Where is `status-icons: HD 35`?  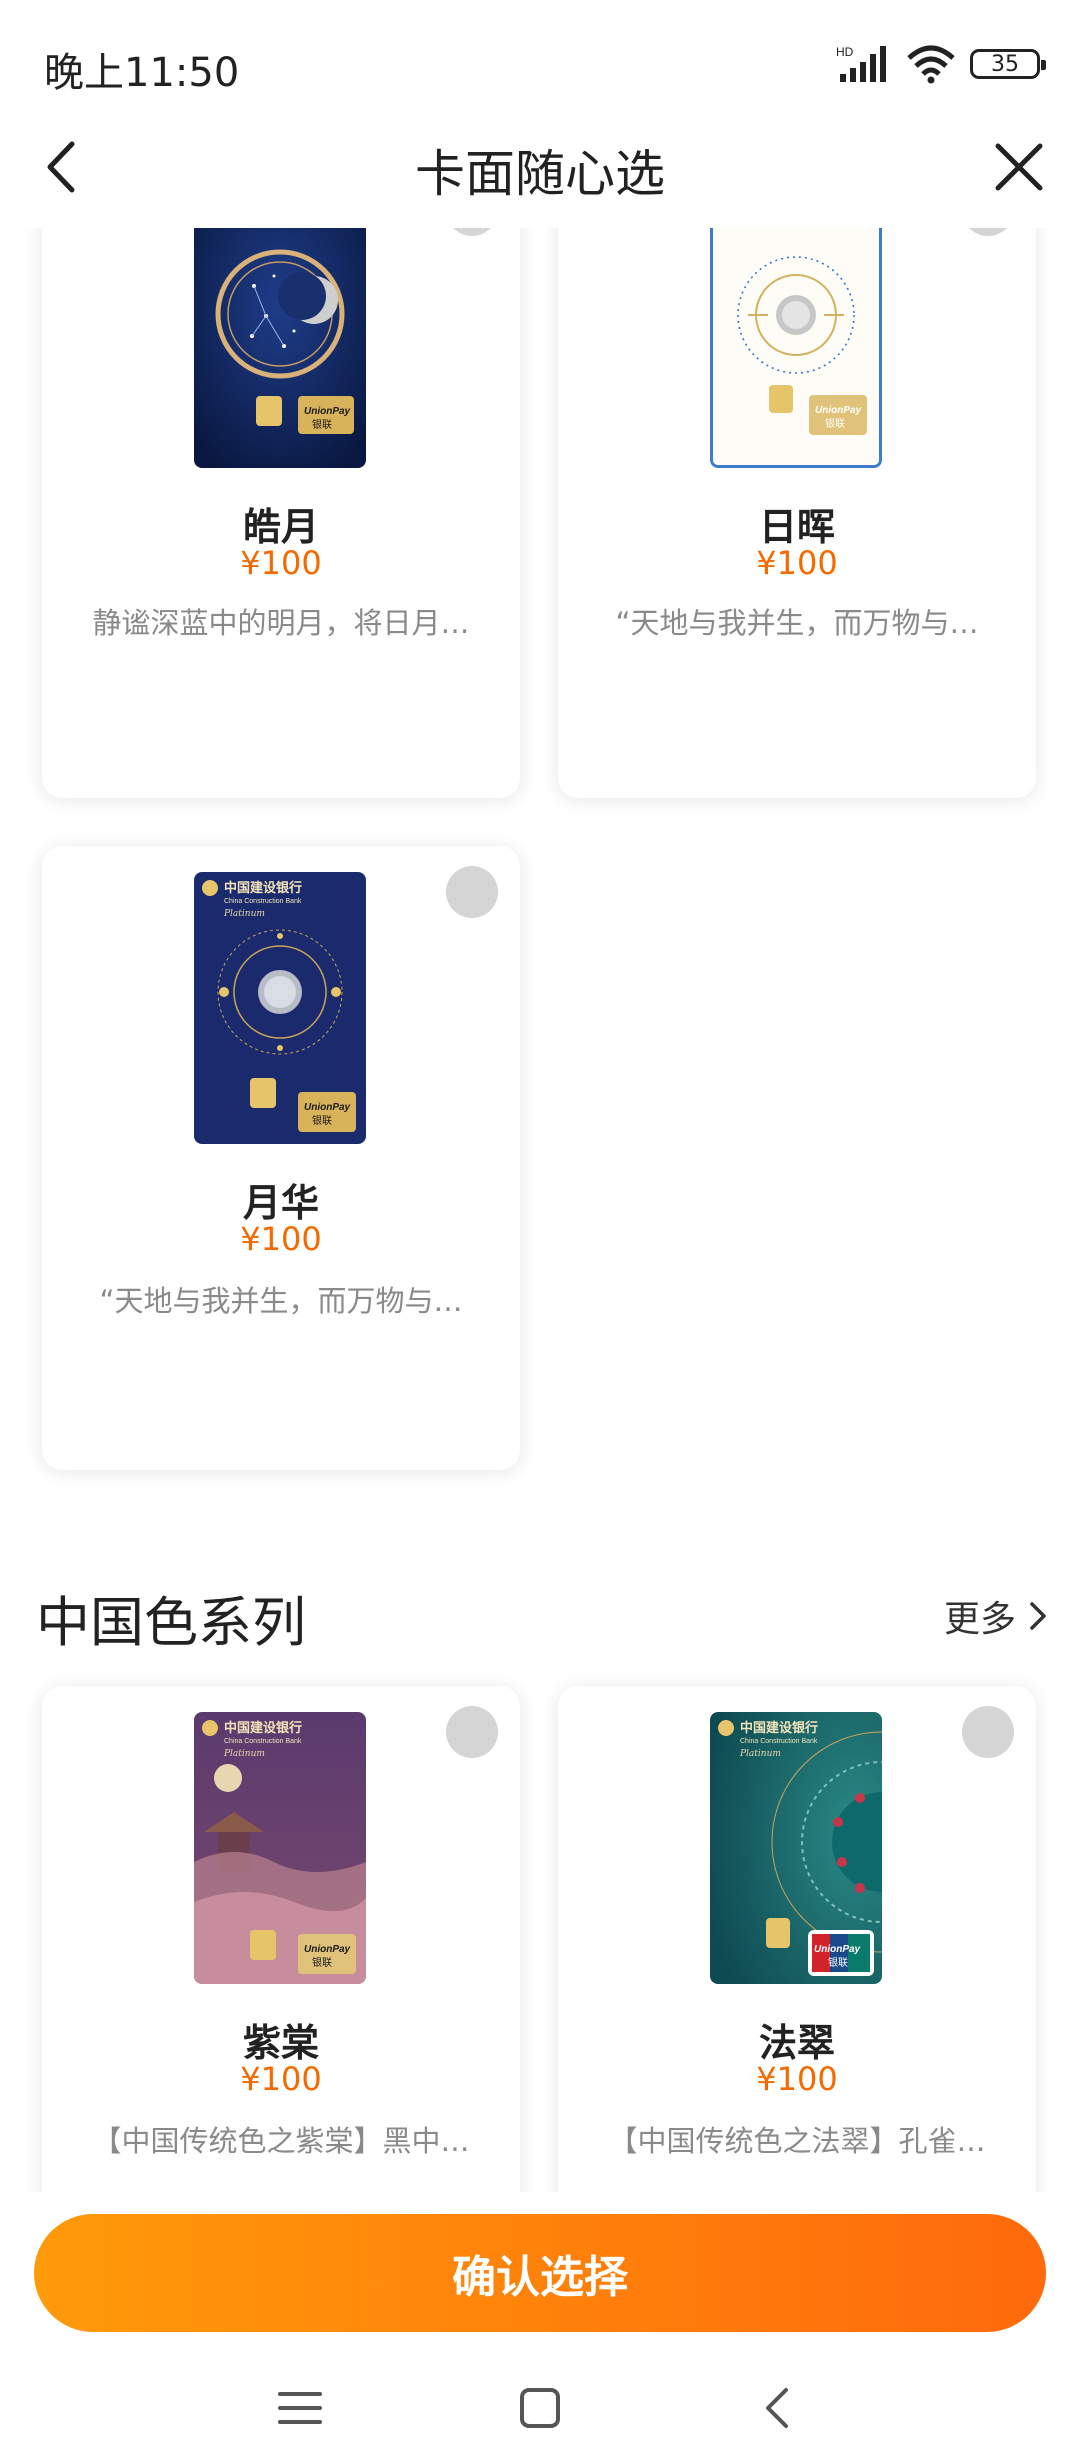 status-icons: HD 35 is located at coordinates (941, 64).